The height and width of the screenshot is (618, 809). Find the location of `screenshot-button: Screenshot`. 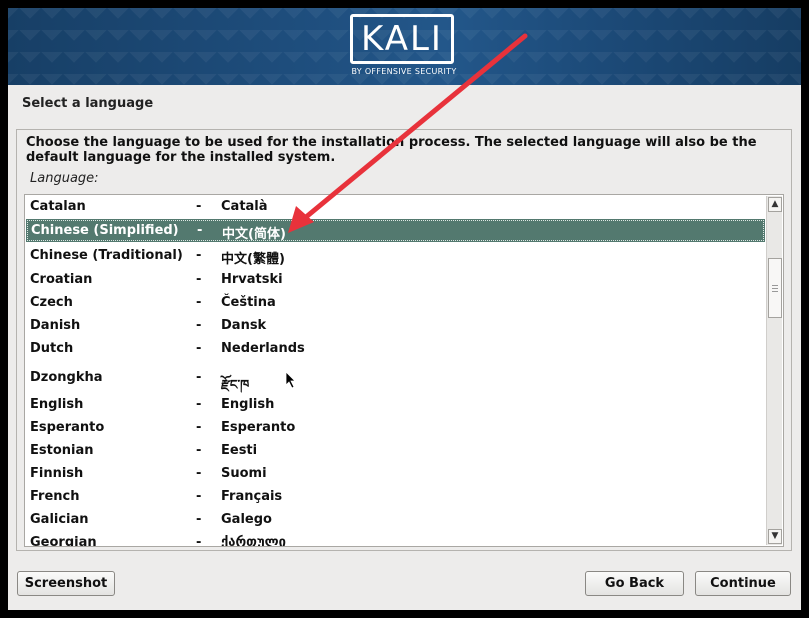

screenshot-button: Screenshot is located at coordinates (66, 583).